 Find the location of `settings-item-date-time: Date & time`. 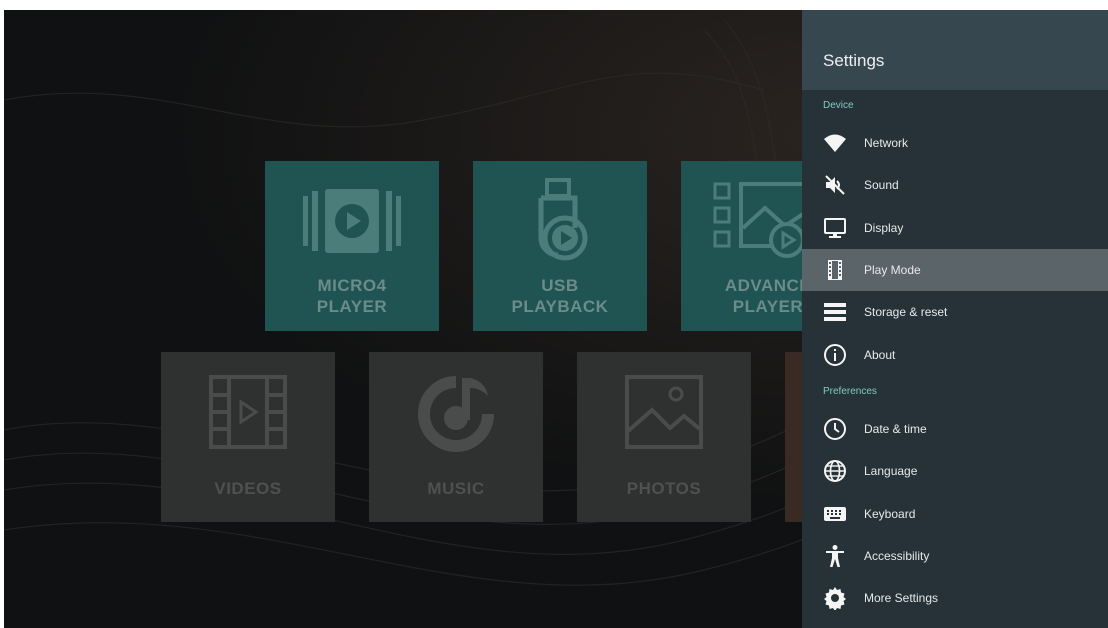

settings-item-date-time: Date & time is located at coordinates (955, 429).